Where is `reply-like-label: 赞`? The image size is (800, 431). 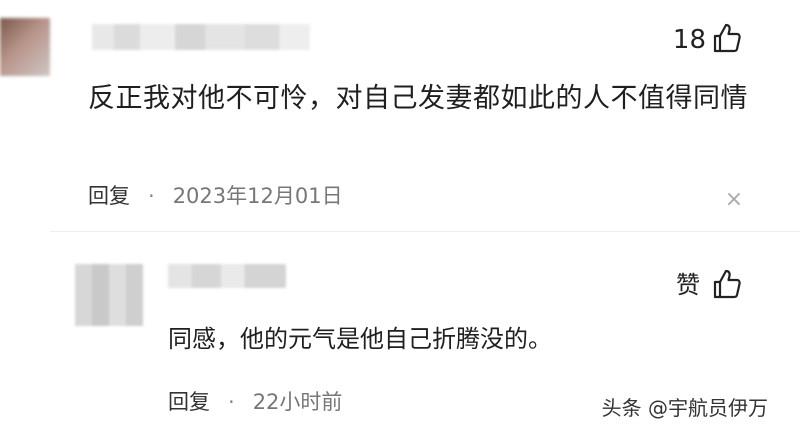
reply-like-label: 赞 is located at coordinates (688, 285).